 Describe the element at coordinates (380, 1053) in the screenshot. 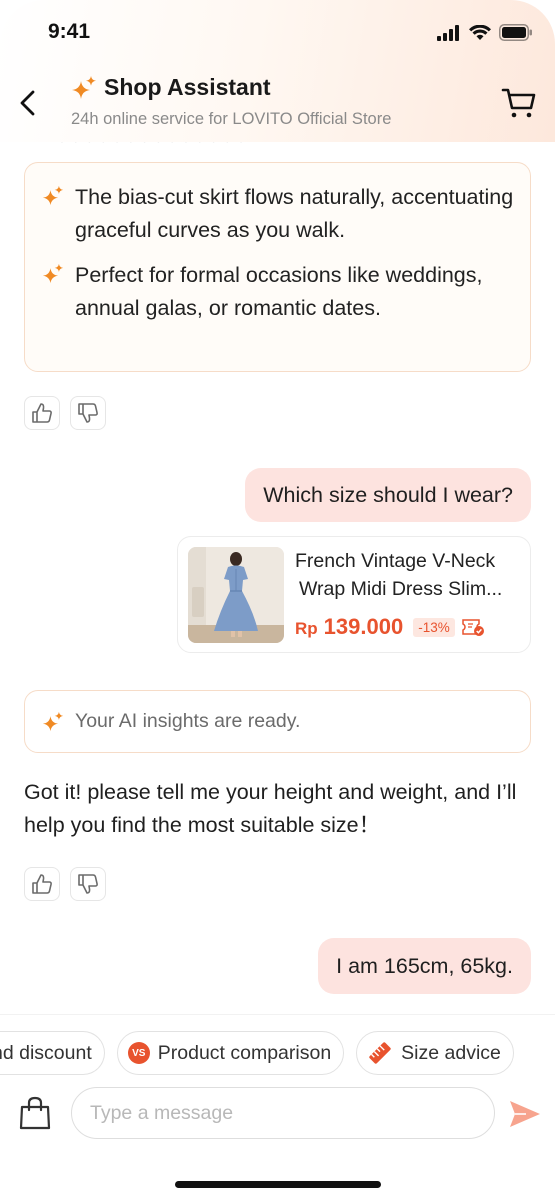

I see `ruler-icon` at that location.